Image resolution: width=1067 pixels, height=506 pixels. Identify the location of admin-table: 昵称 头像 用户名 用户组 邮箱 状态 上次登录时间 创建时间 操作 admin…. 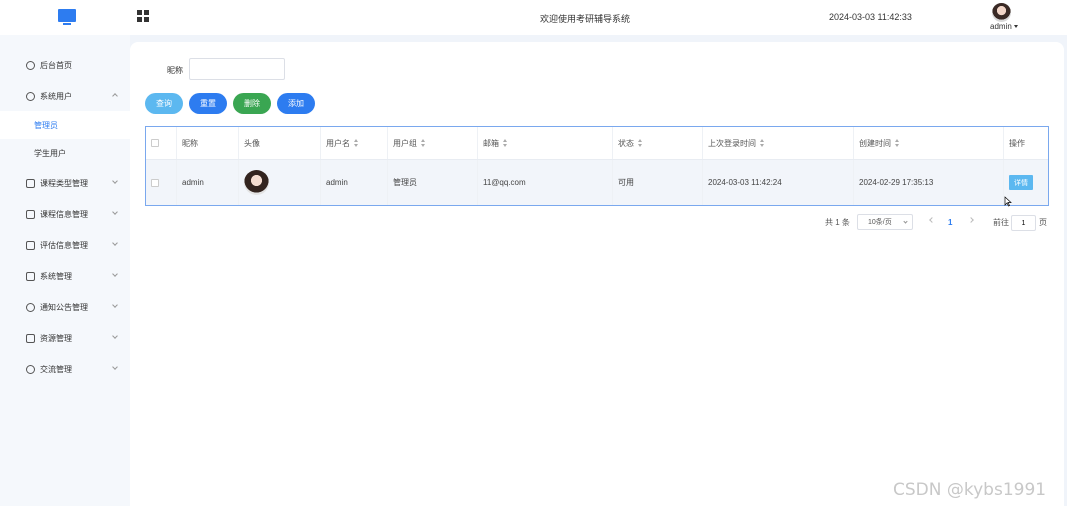
(597, 166).